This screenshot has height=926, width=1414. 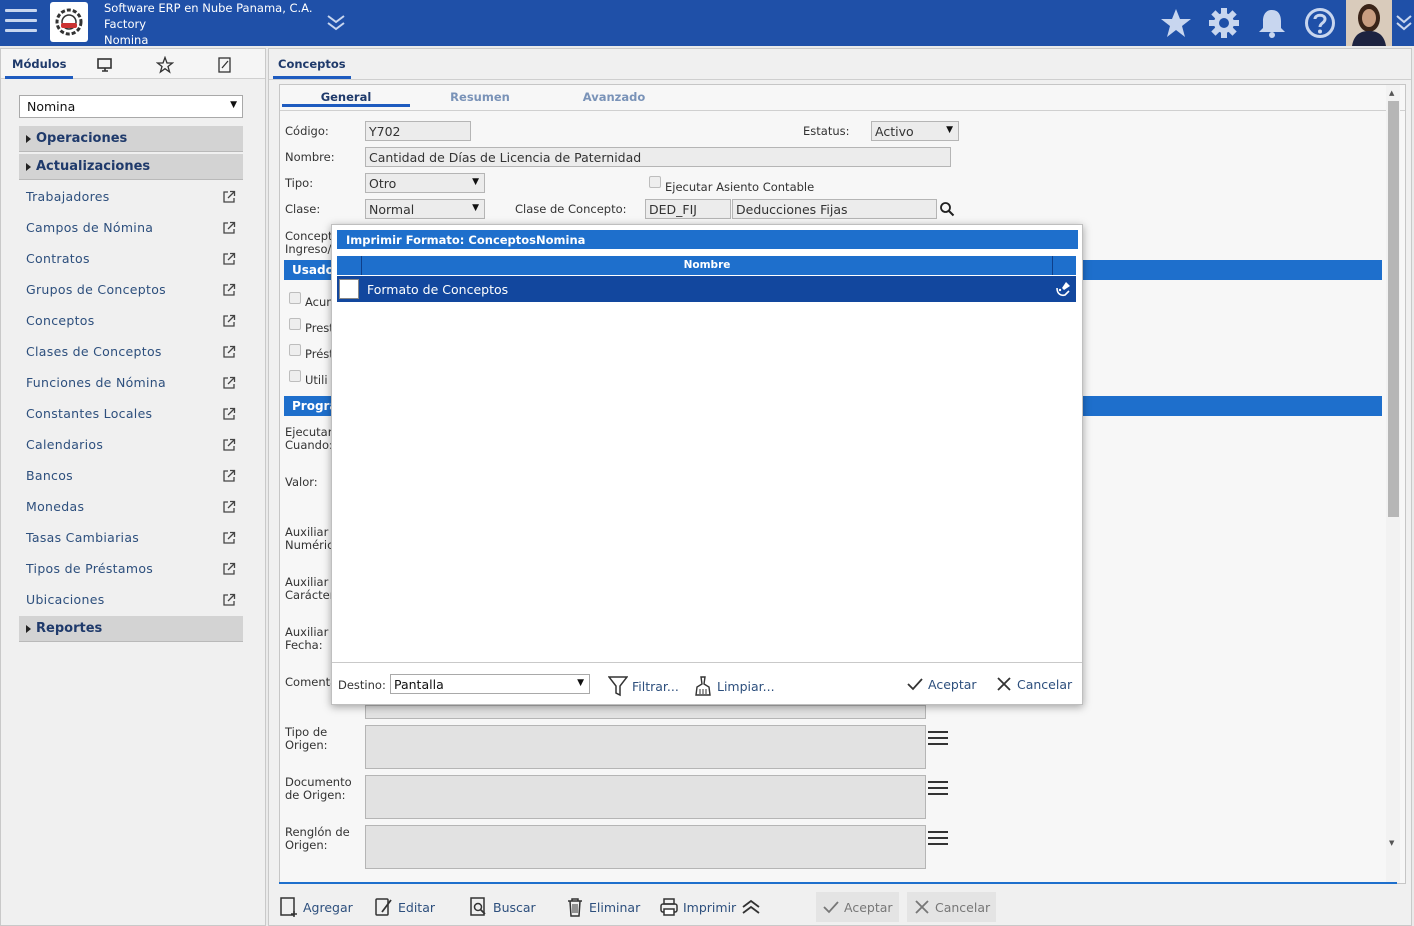 I want to click on sidebar-item-label: Contratos, so click(x=58, y=258).